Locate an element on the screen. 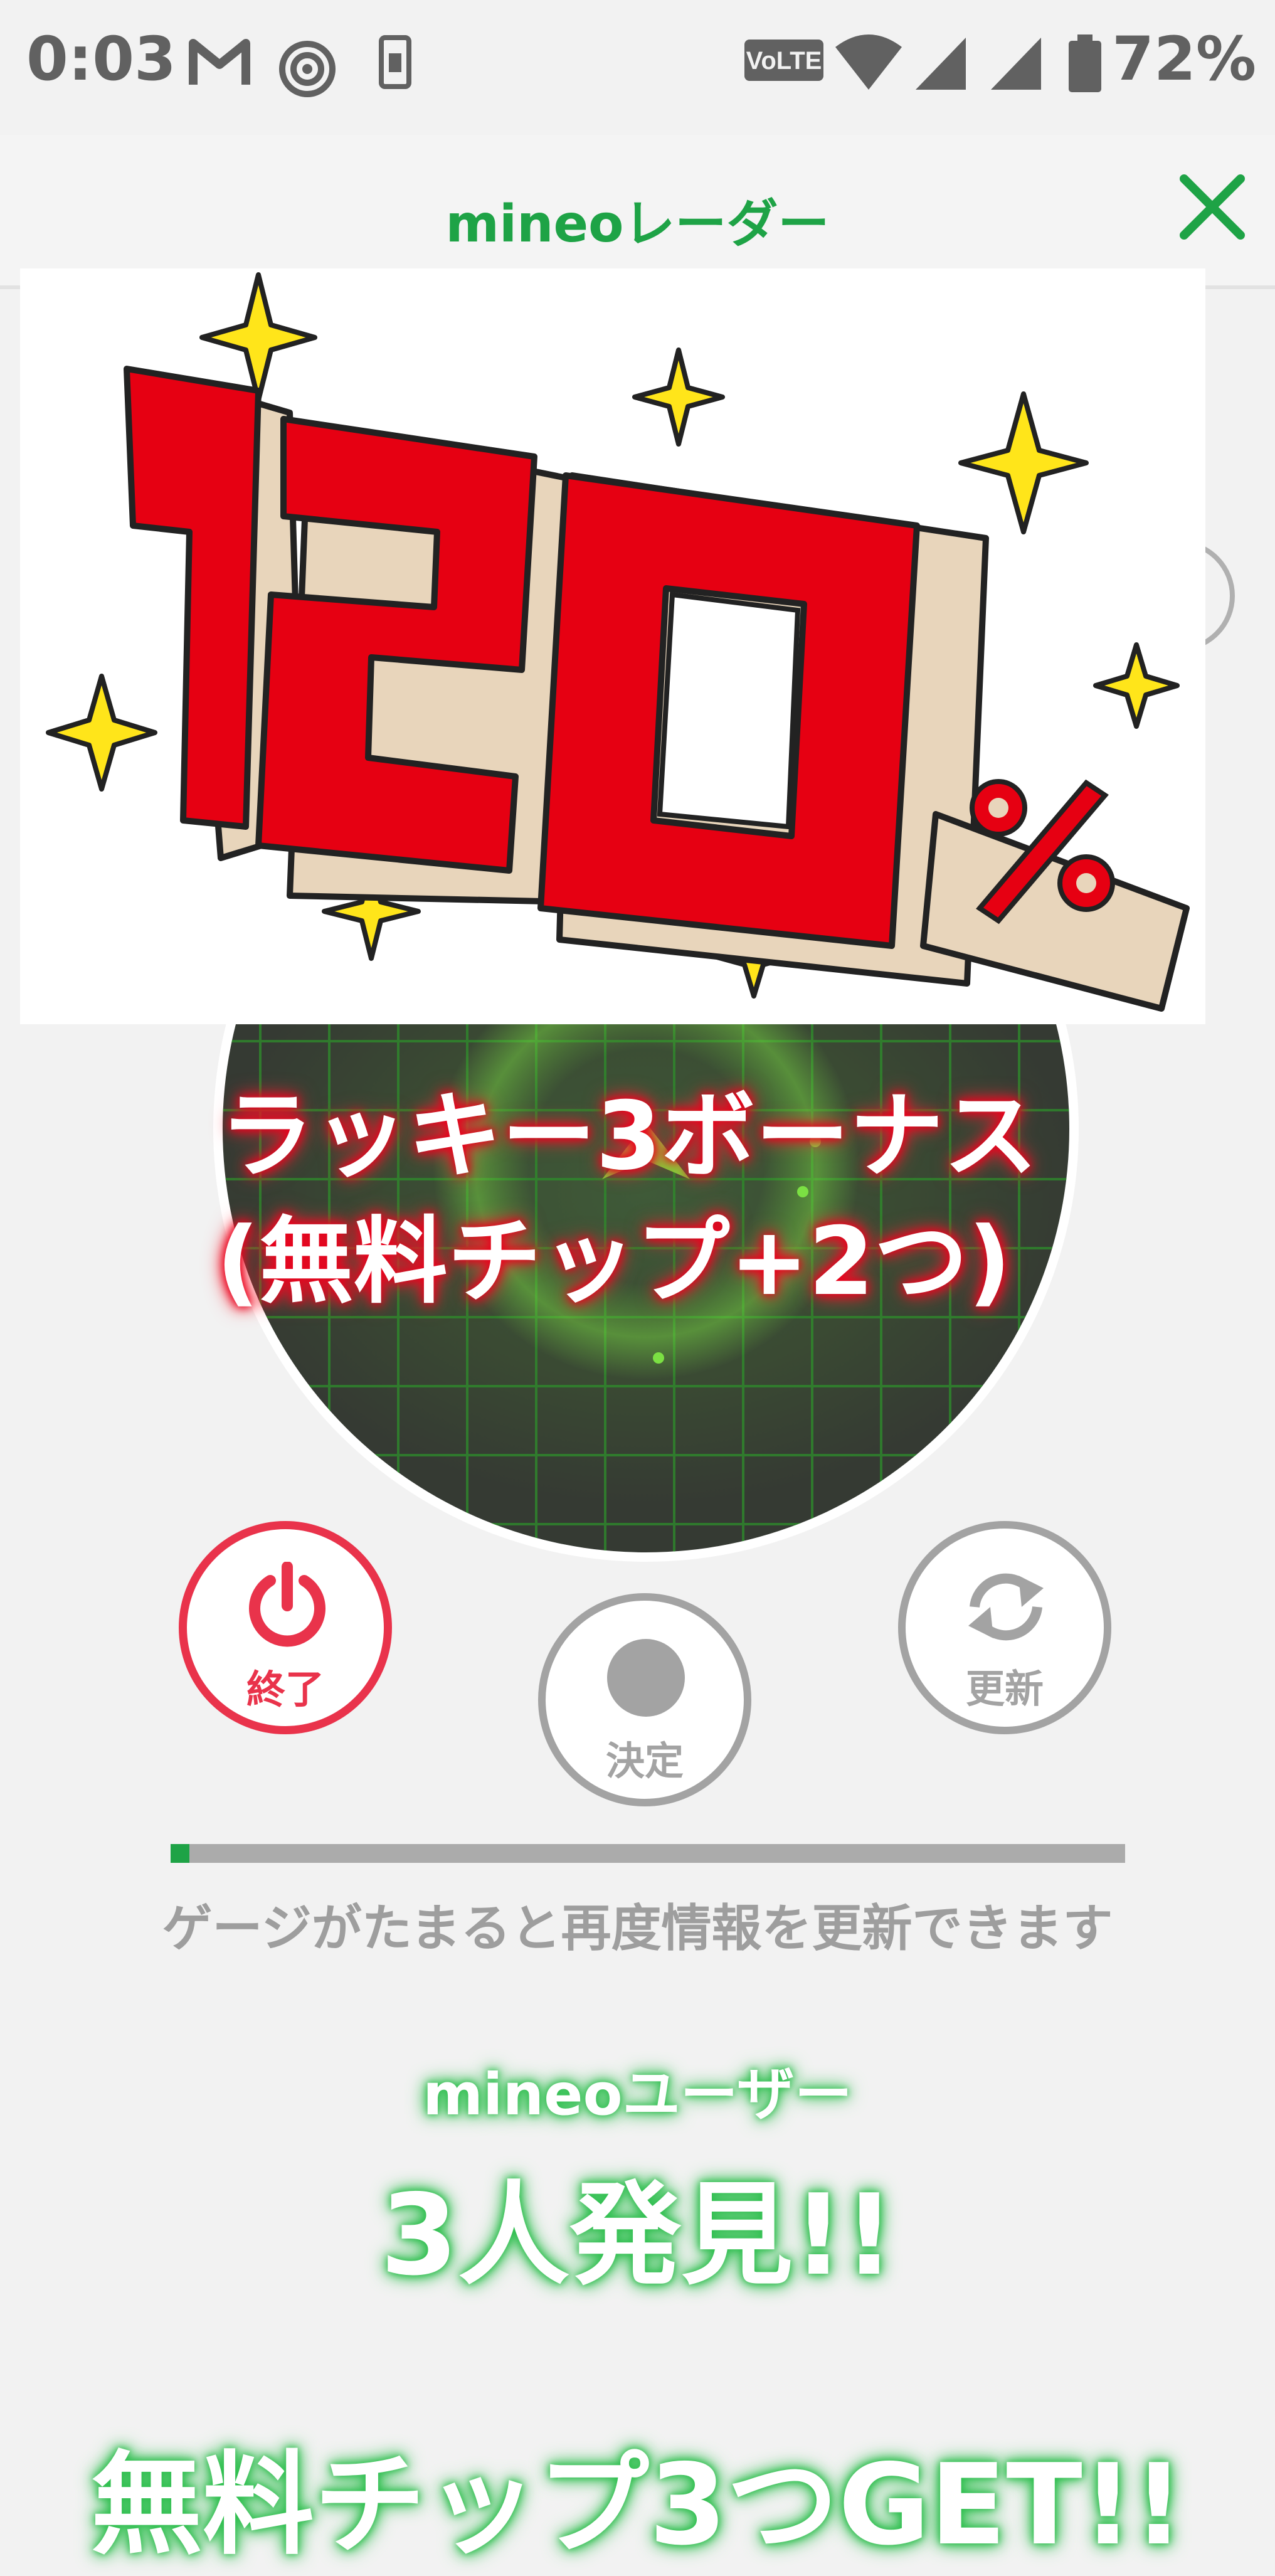 The height and width of the screenshot is (2576, 1275). svg-text: VoLTE is located at coordinates (784, 61).